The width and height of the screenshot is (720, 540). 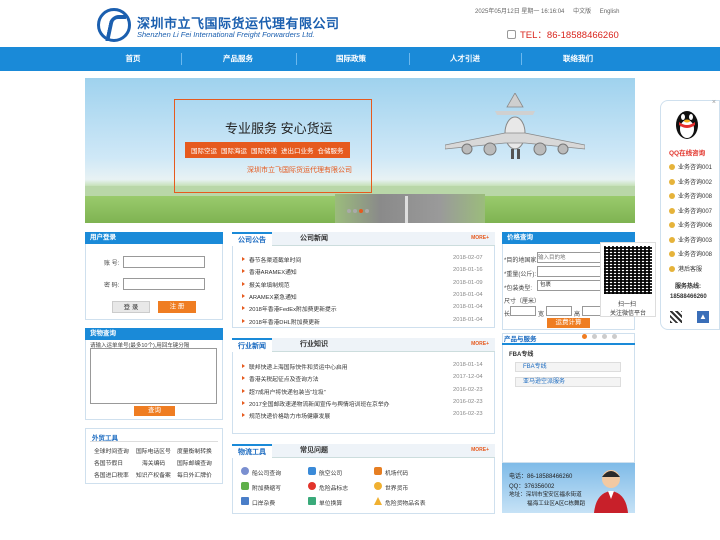 What do you see at coordinates (690, 181) in the screenshot?
I see `qq-consult-item: 业务咨询002` at bounding box center [690, 181].